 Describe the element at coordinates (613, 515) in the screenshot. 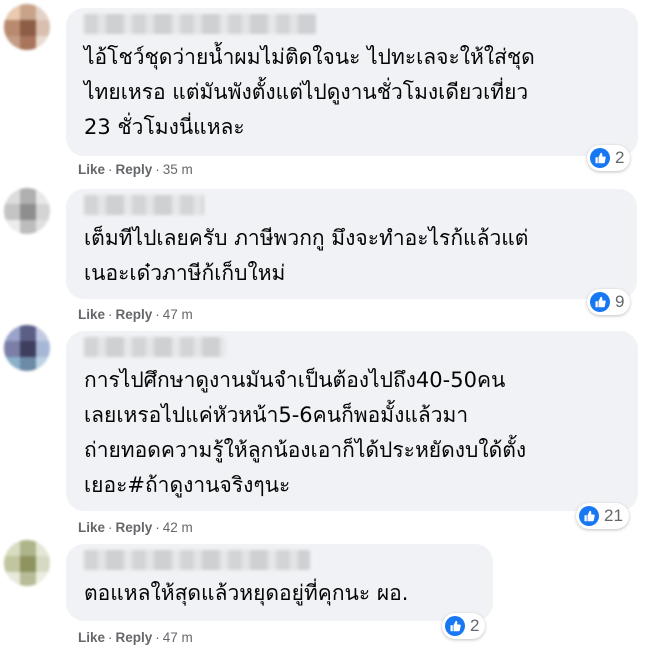

I see `reaction-count: 21` at that location.